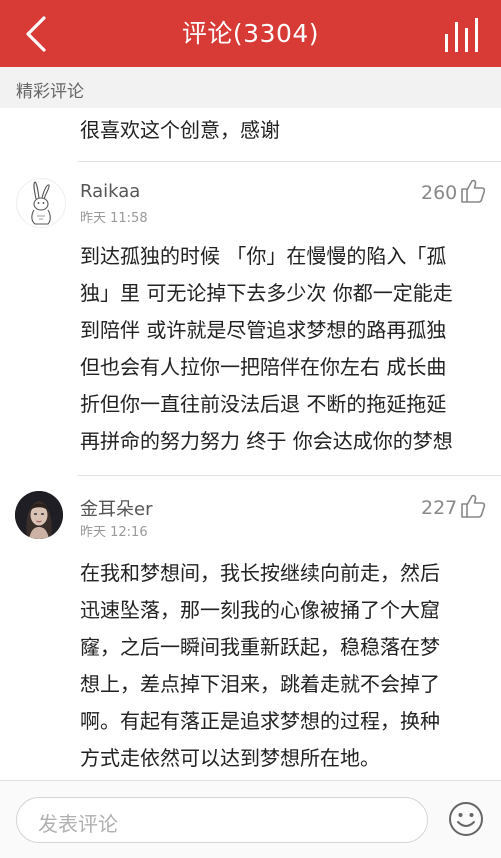  What do you see at coordinates (439, 508) in the screenshot?
I see `like-count: 227` at bounding box center [439, 508].